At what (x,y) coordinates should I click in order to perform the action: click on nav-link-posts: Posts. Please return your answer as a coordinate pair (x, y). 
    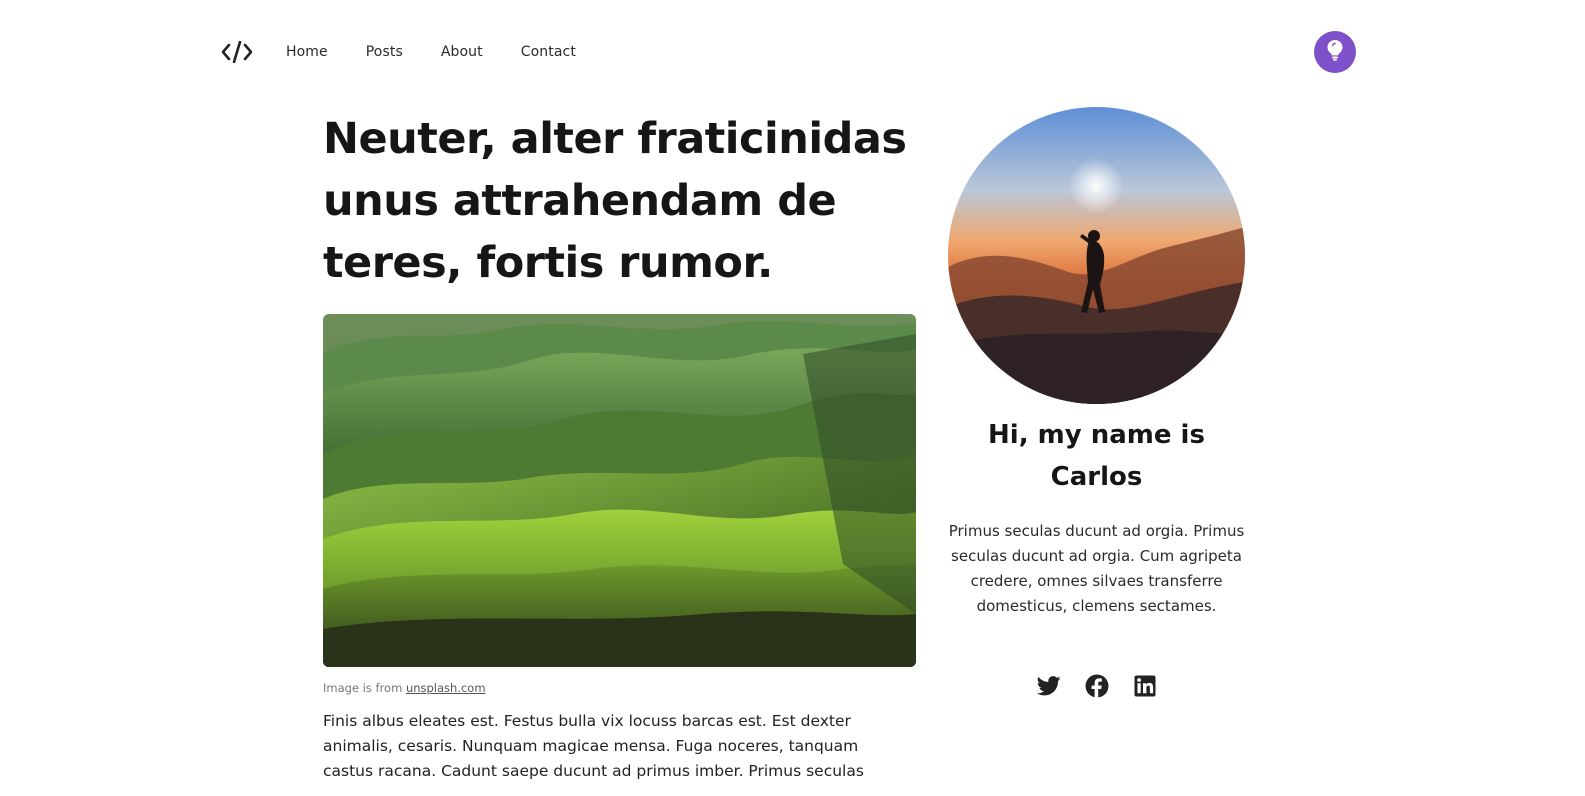
    Looking at the image, I should click on (384, 52).